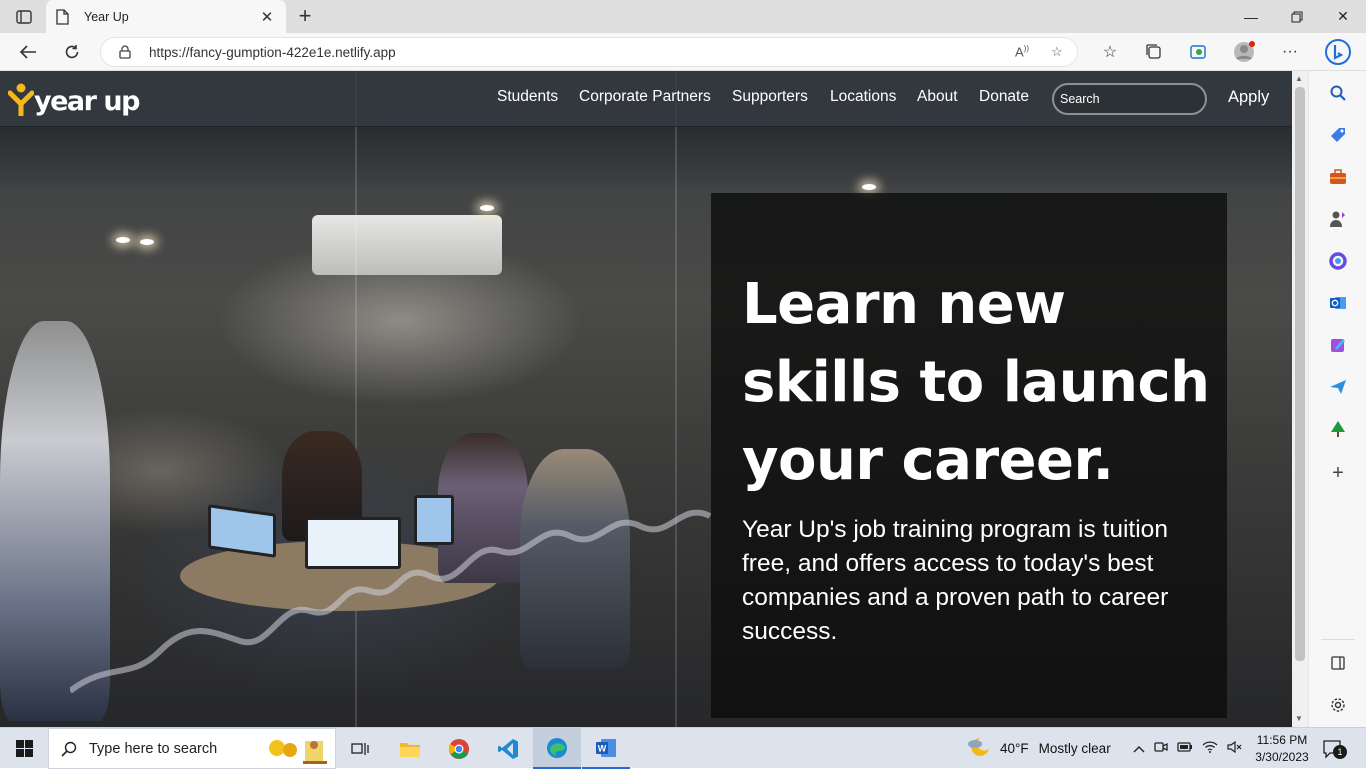  I want to click on new-tab-button: +, so click(305, 16).